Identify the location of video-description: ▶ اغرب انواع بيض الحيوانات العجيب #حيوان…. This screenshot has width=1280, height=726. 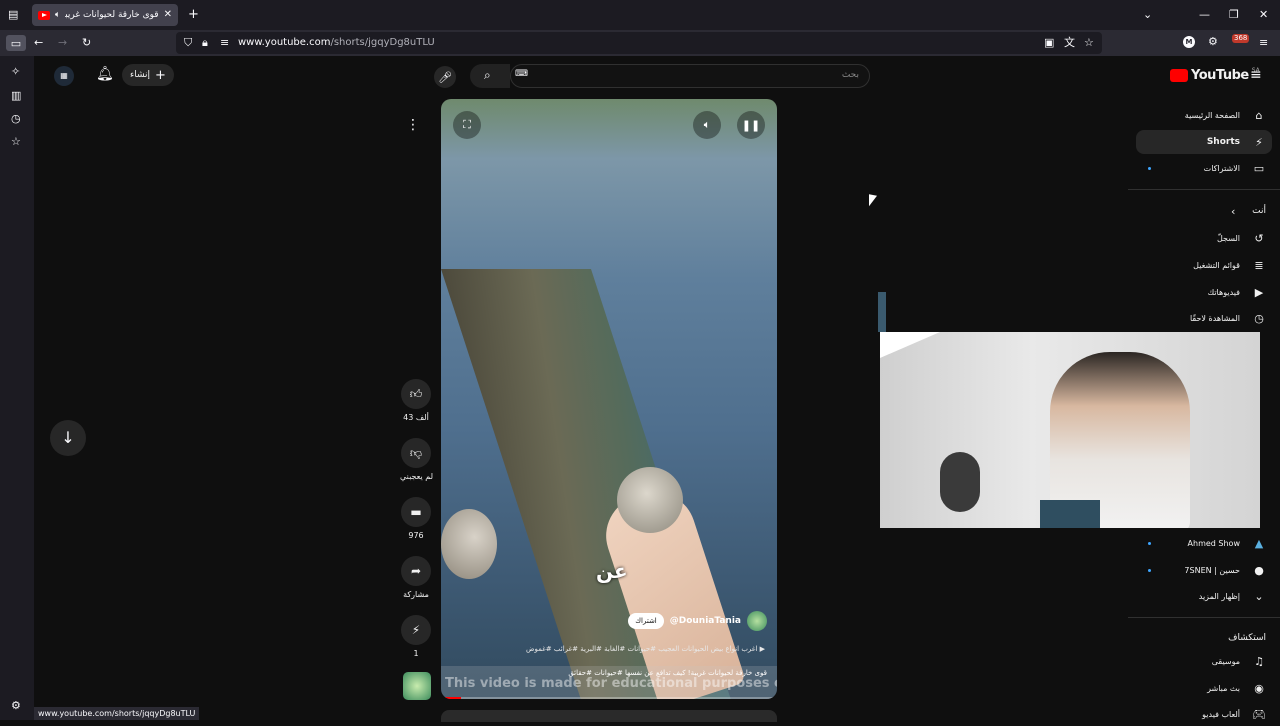
(645, 649).